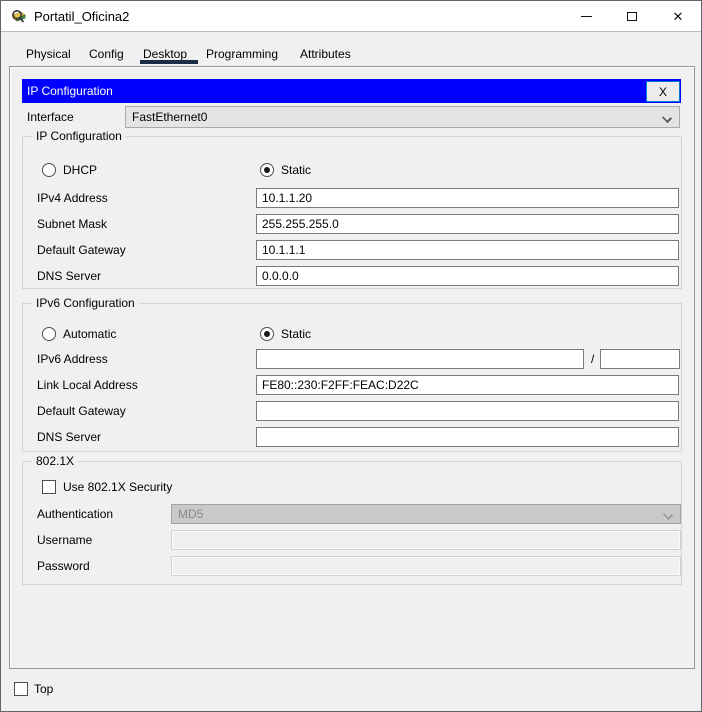  I want to click on ipv4-address-input, so click(467, 198).